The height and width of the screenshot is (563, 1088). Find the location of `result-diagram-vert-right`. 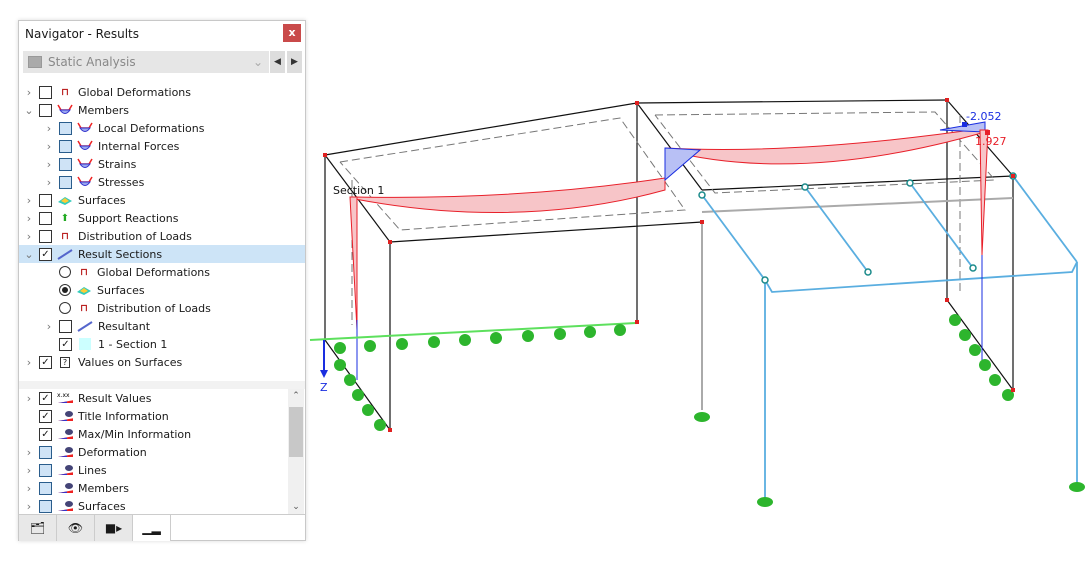

result-diagram-vert-right is located at coordinates (984, 192).